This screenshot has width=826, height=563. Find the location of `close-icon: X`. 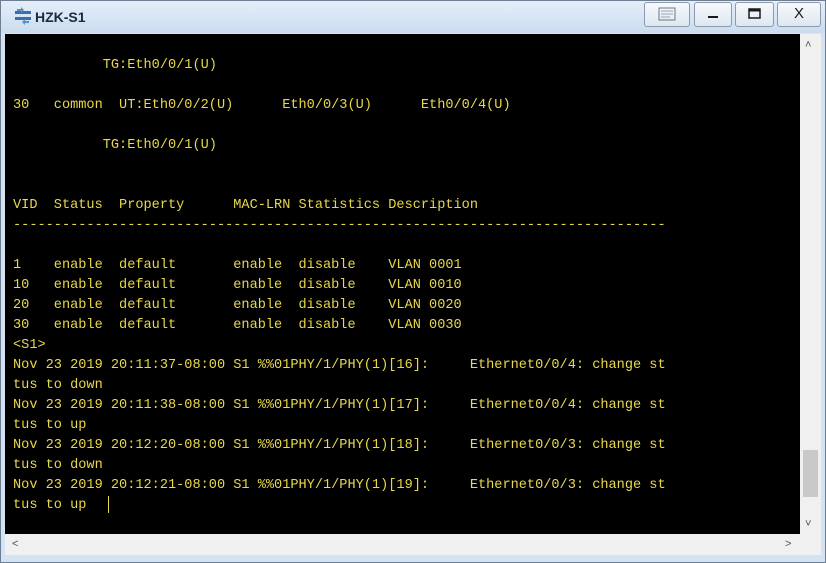

close-icon: X is located at coordinates (798, 13).